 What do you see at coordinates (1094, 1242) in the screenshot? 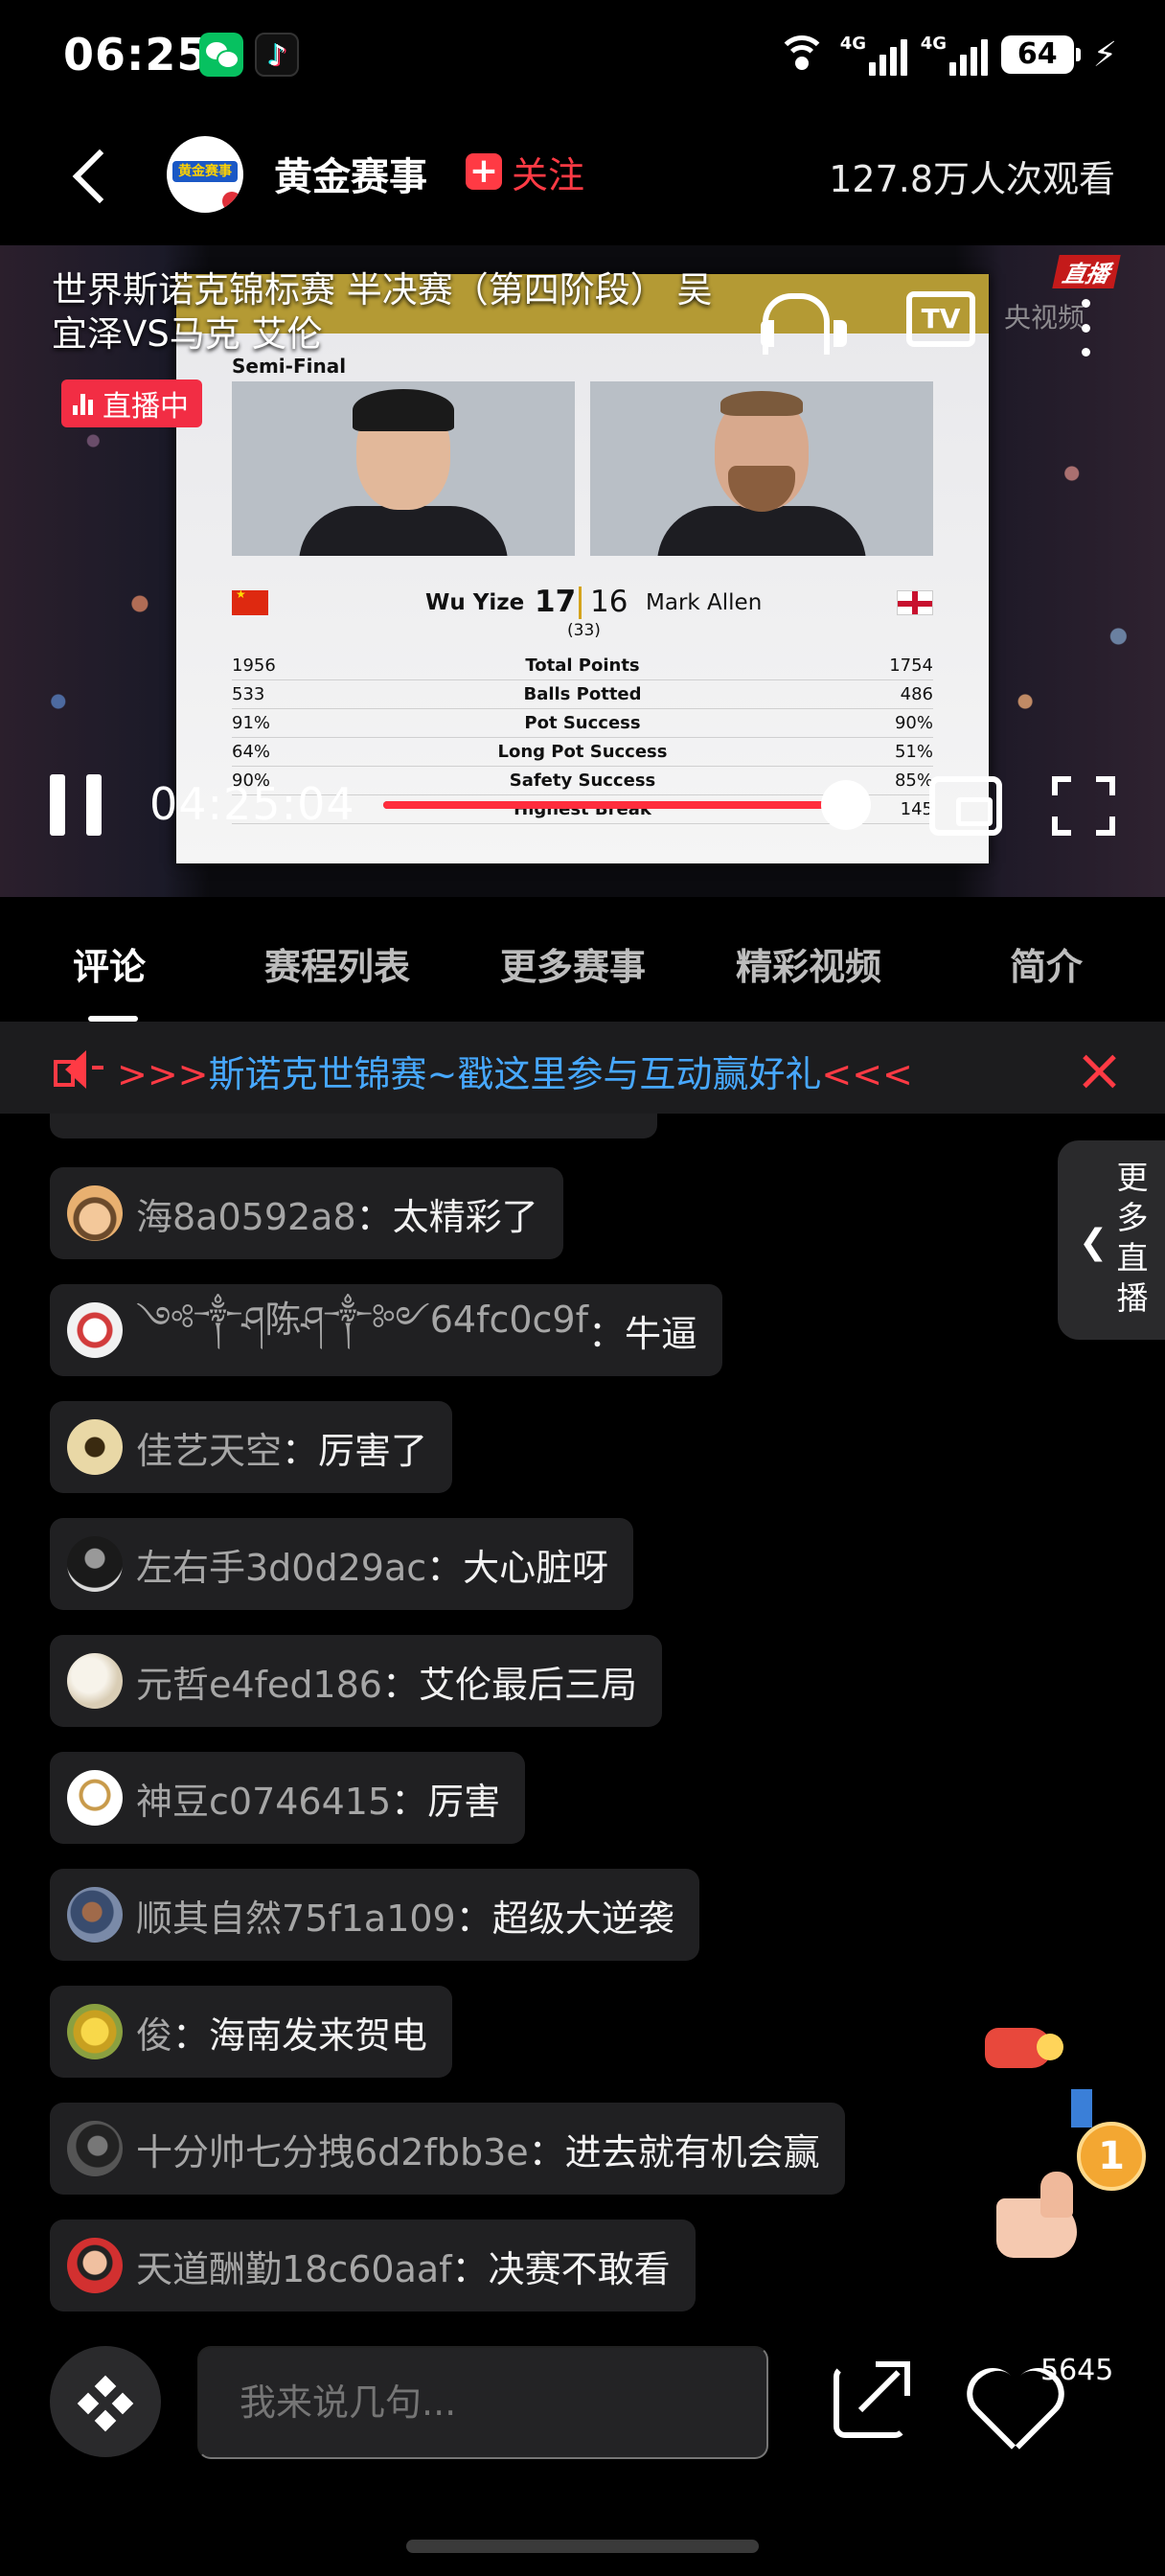
I see `chevron-left-icon: ❮` at bounding box center [1094, 1242].